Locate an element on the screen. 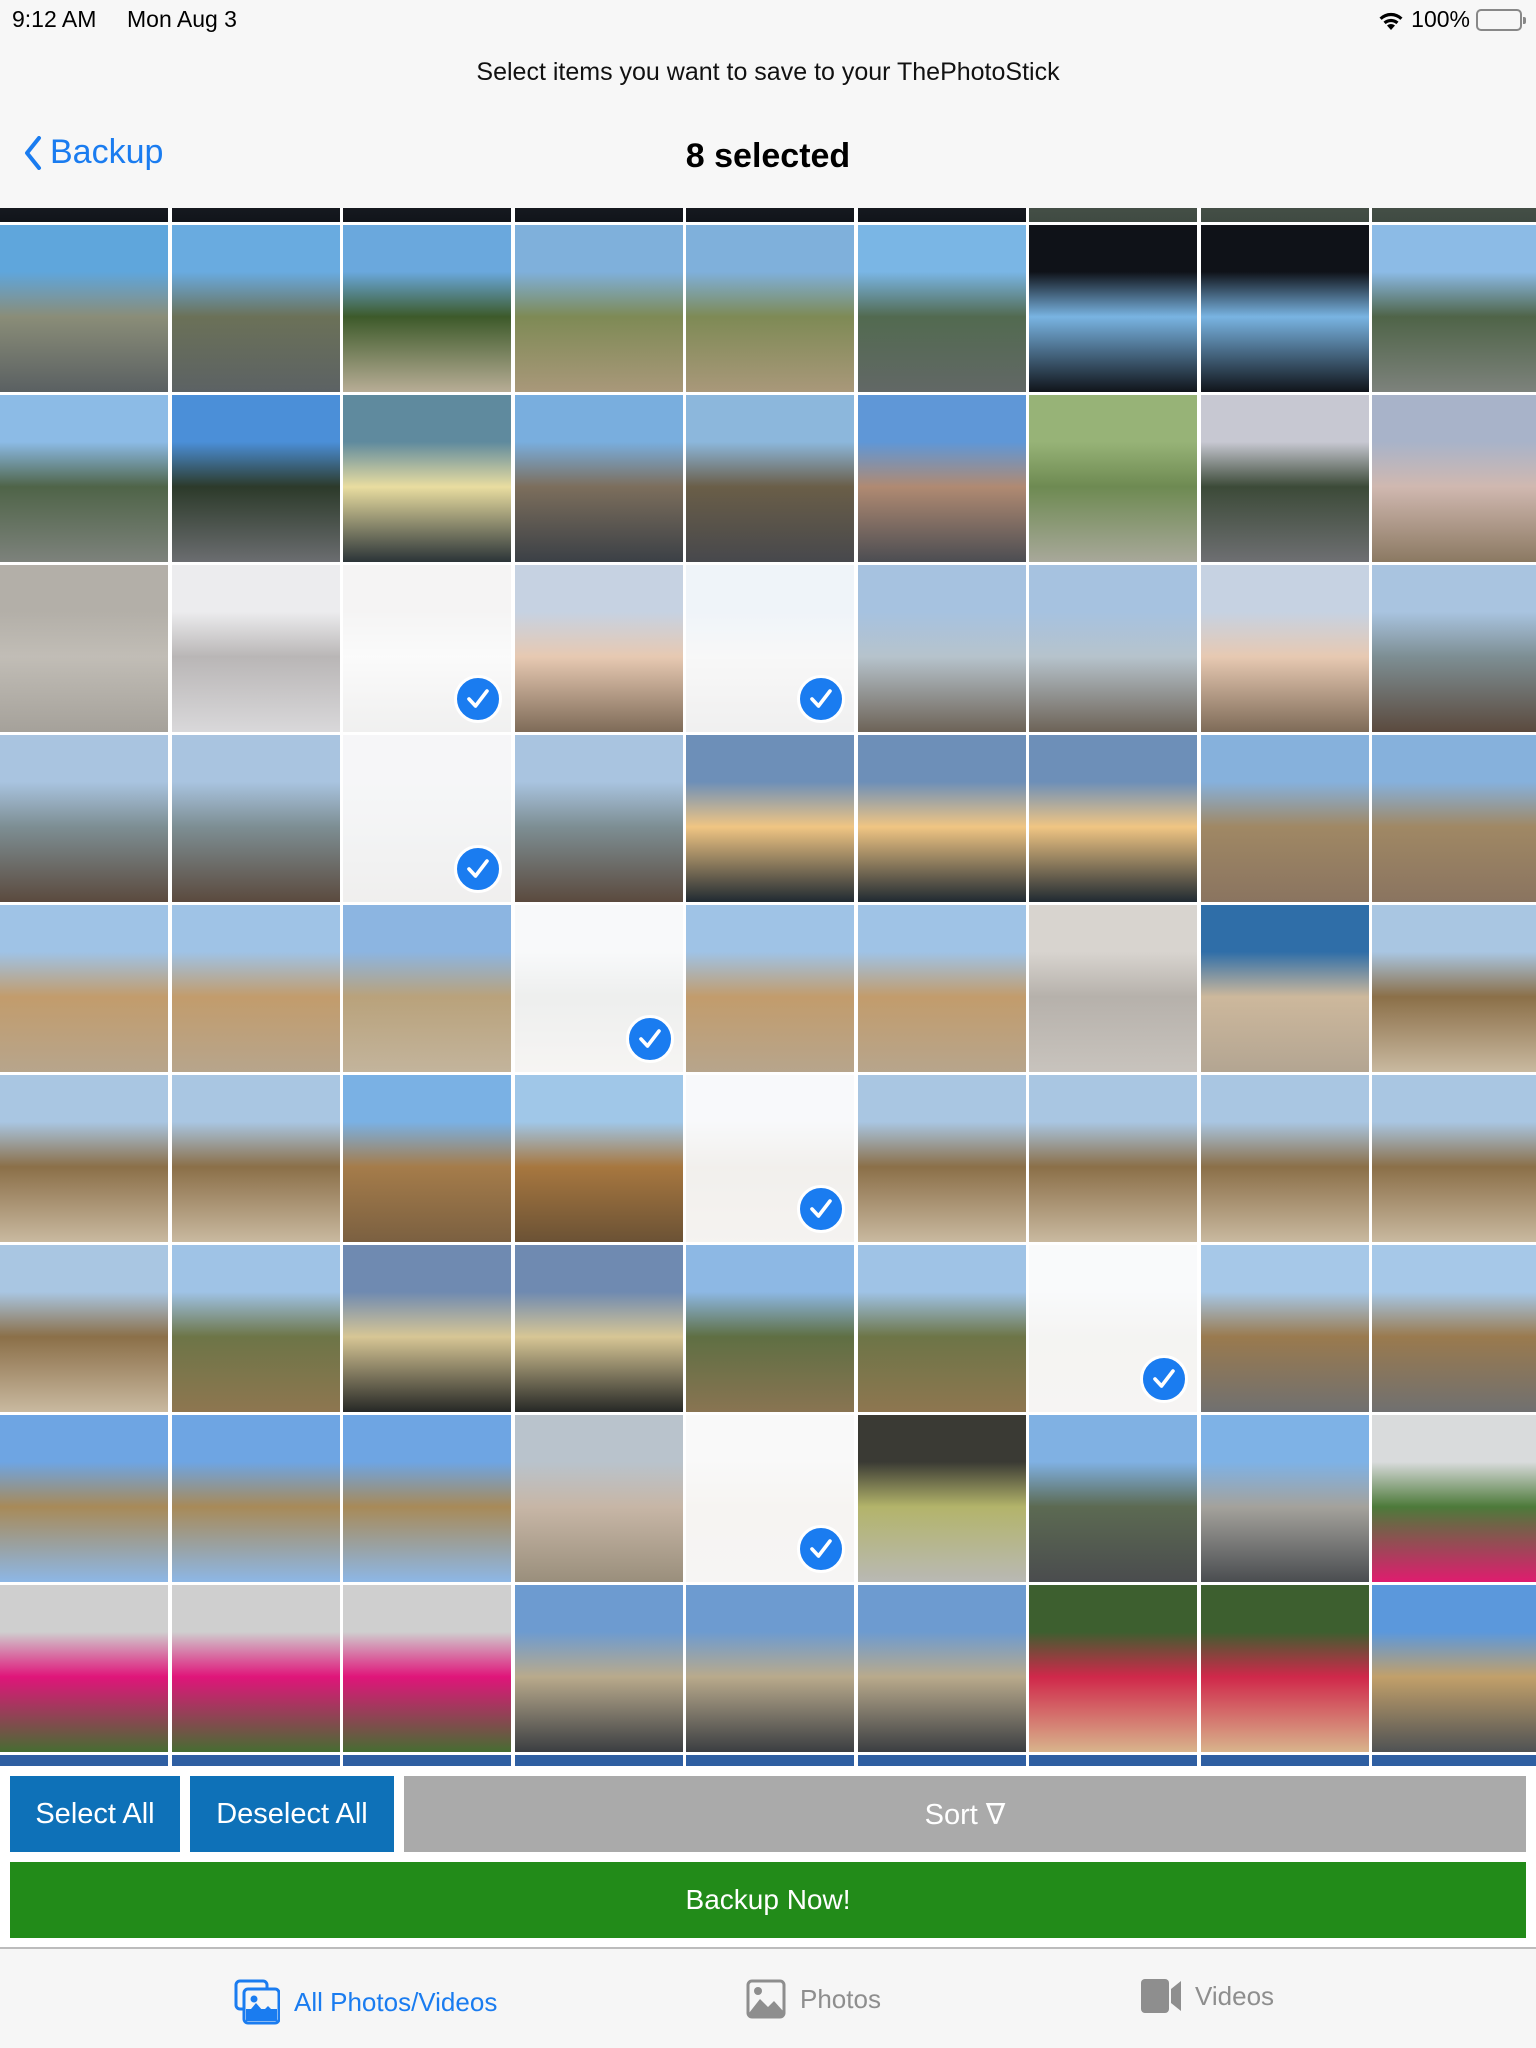 Image resolution: width=1536 pixels, height=2048 pixels. sort-button: Sort ∇ is located at coordinates (965, 1814).